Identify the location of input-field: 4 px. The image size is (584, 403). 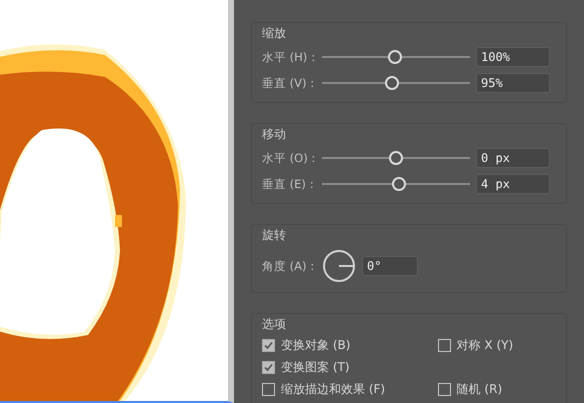
(513, 184).